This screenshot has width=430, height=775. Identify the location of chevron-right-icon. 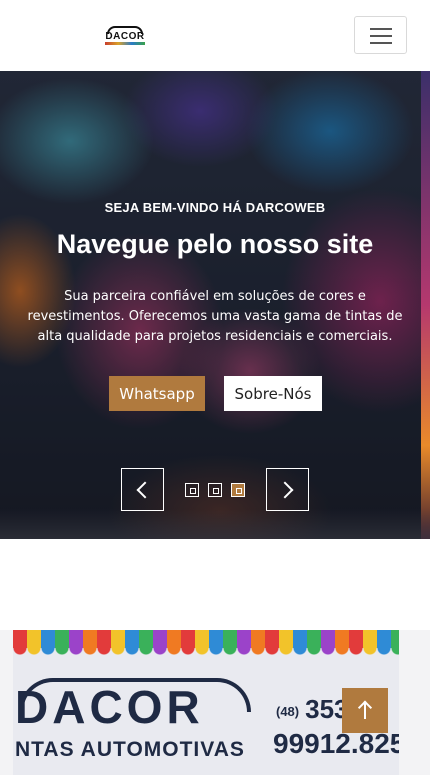
(285, 489).